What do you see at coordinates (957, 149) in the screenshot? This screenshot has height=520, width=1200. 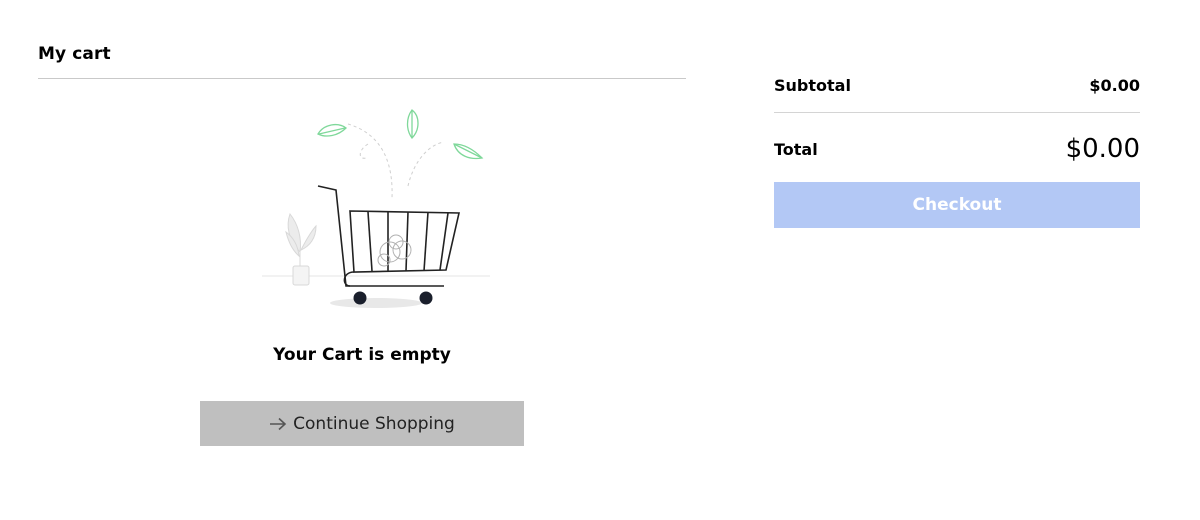 I see `total-row: Total $0.00` at bounding box center [957, 149].